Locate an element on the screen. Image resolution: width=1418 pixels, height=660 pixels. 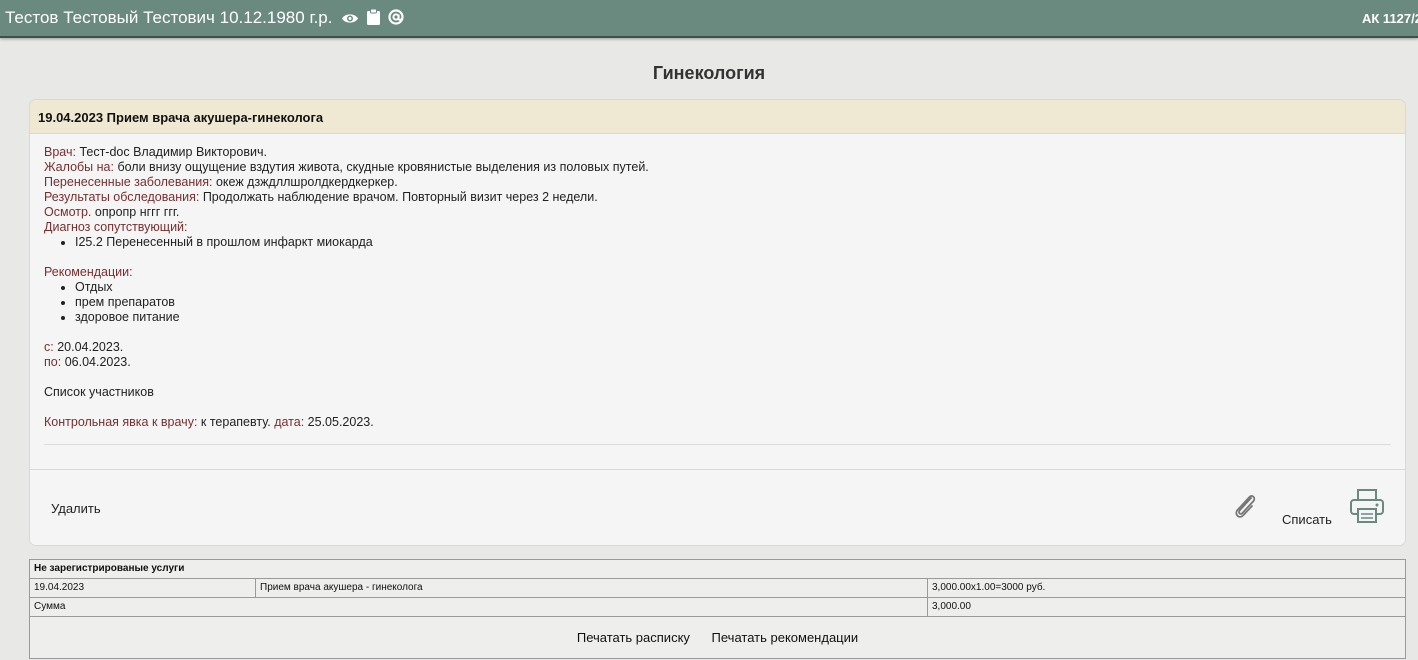
service-date: 19.04.2023 is located at coordinates (142, 588).